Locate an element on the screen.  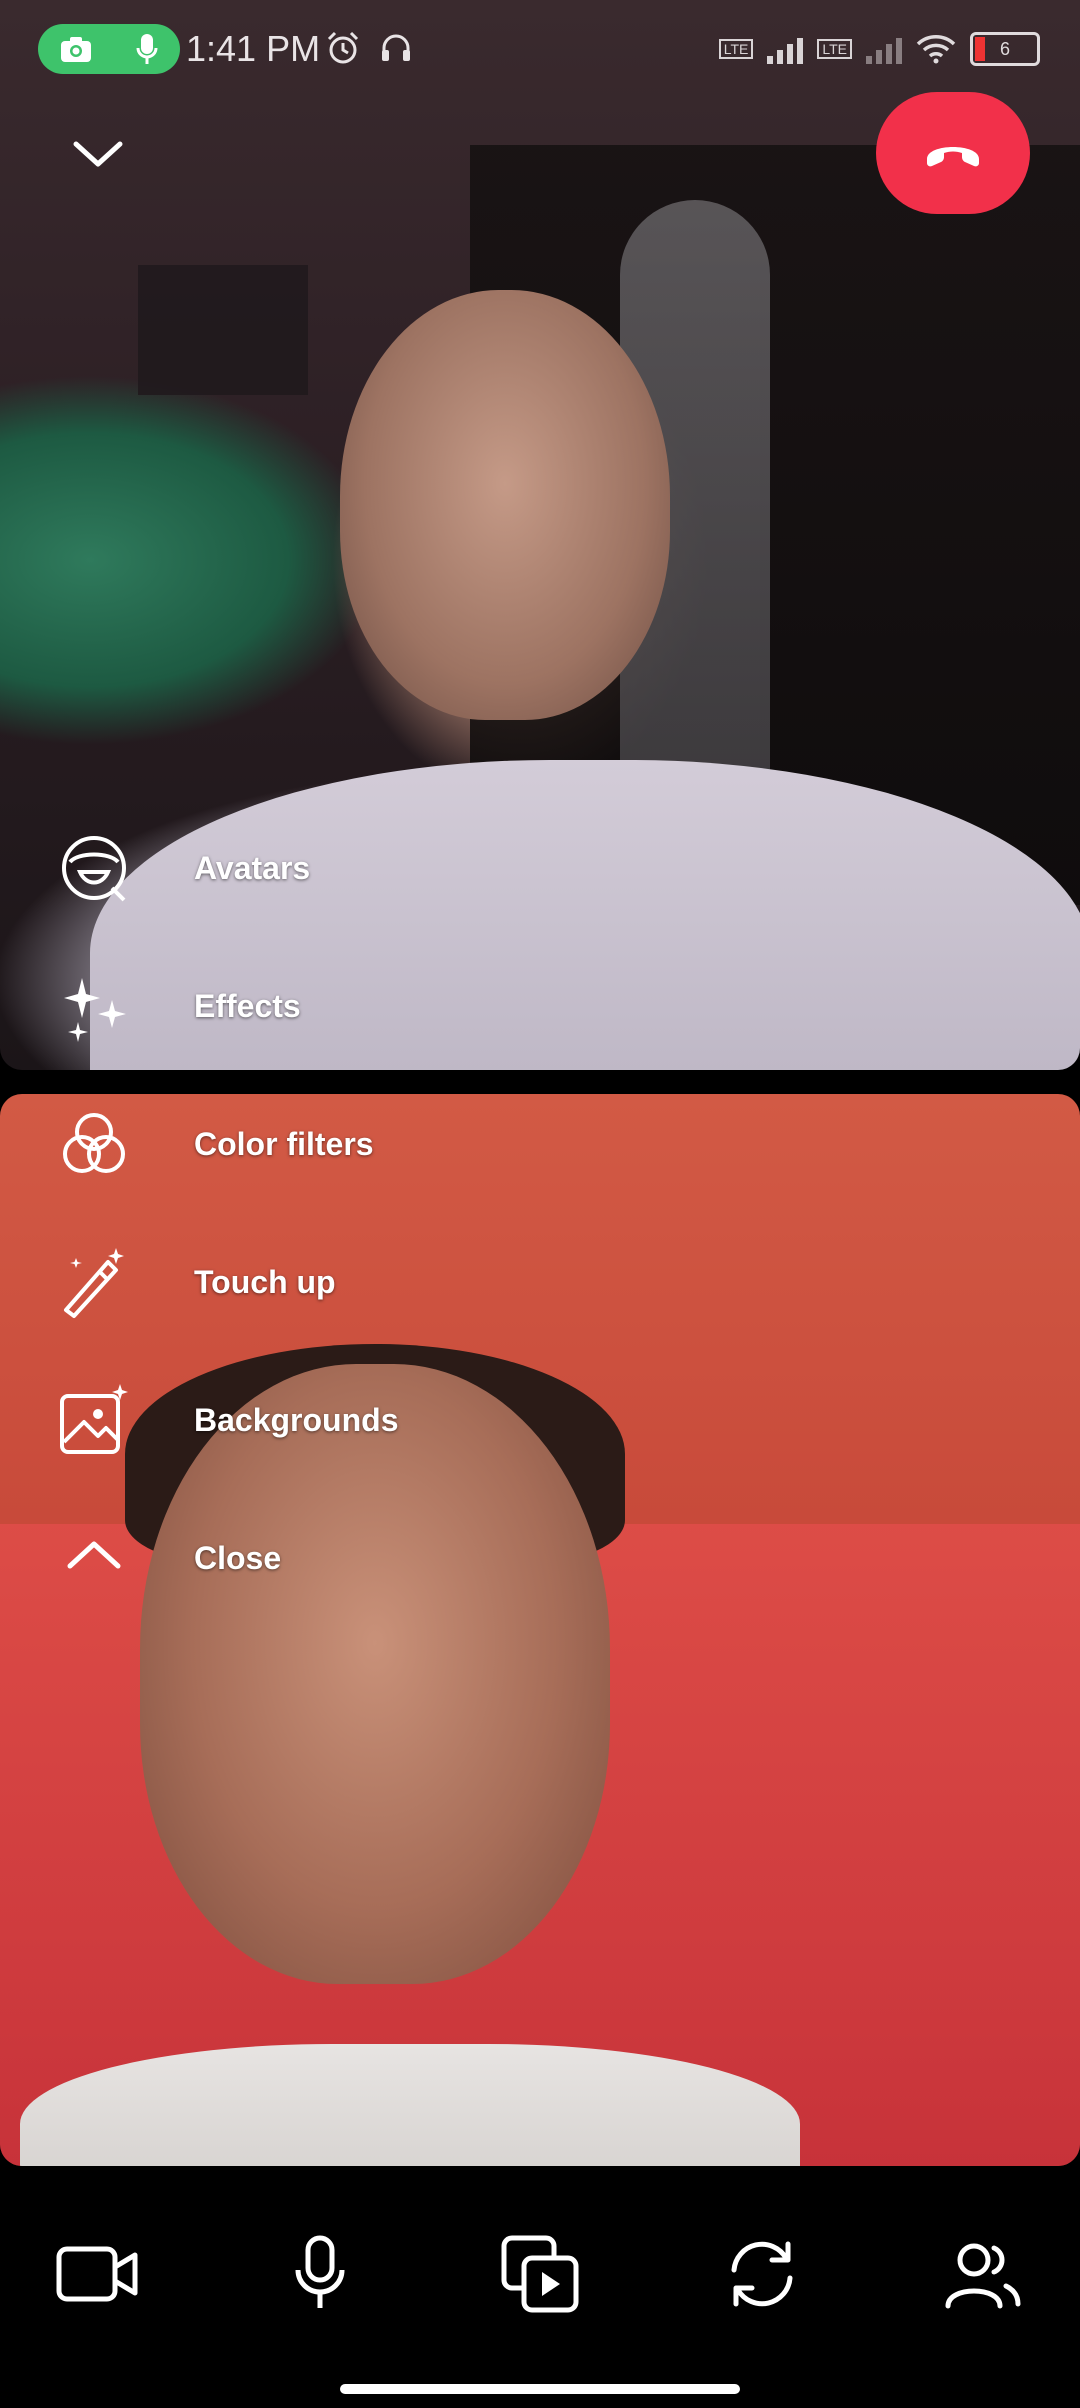
headset-icon is located at coordinates (396, 47).